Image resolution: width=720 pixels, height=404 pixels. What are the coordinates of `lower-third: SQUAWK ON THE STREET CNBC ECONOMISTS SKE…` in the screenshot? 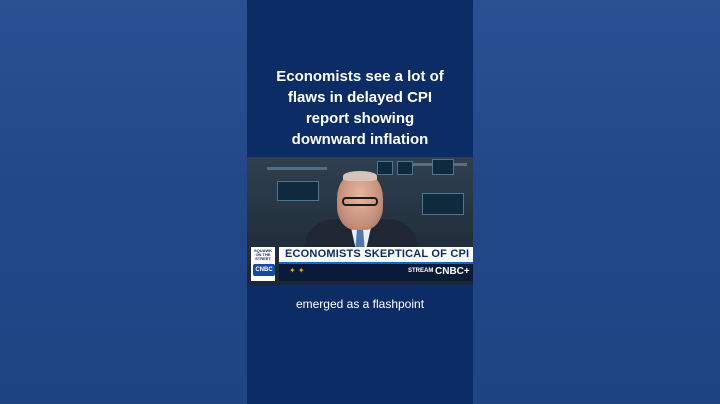 It's located at (360, 266).